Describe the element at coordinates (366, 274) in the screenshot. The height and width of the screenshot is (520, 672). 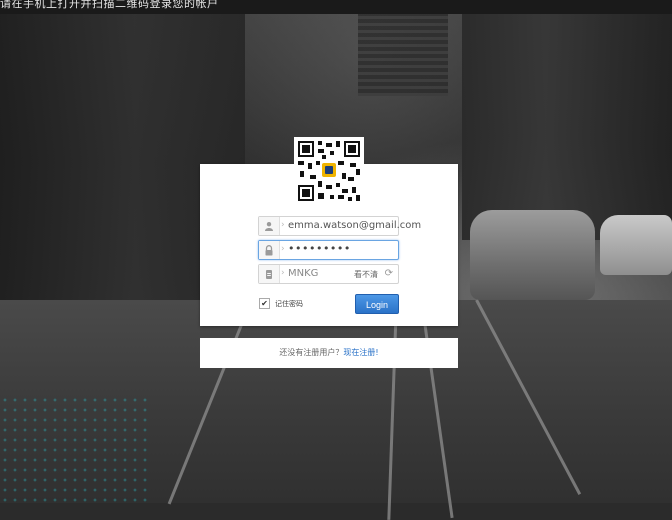
I see `captcha-hint: 看不清` at that location.